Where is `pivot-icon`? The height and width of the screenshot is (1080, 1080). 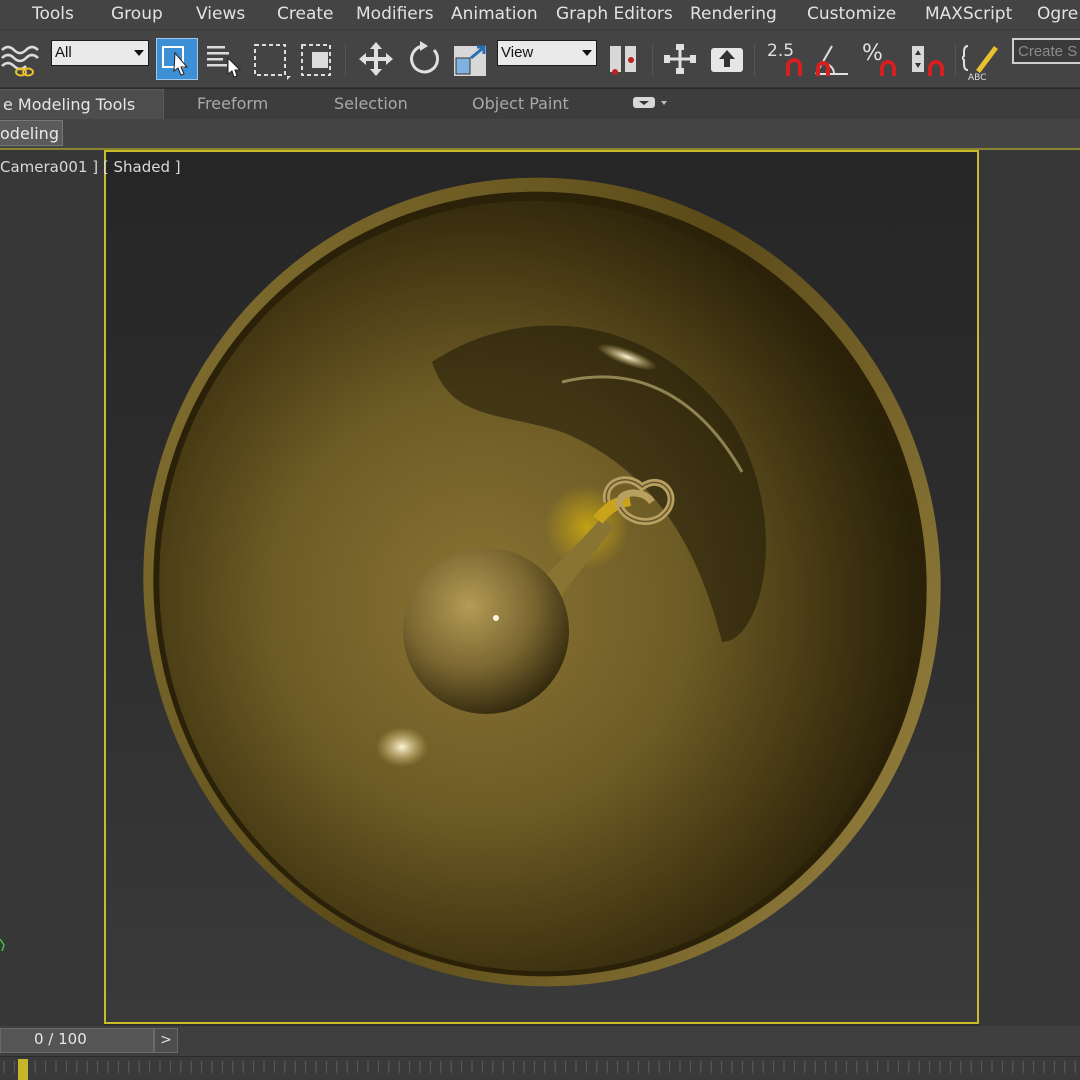
pivot-icon is located at coordinates (625, 59).